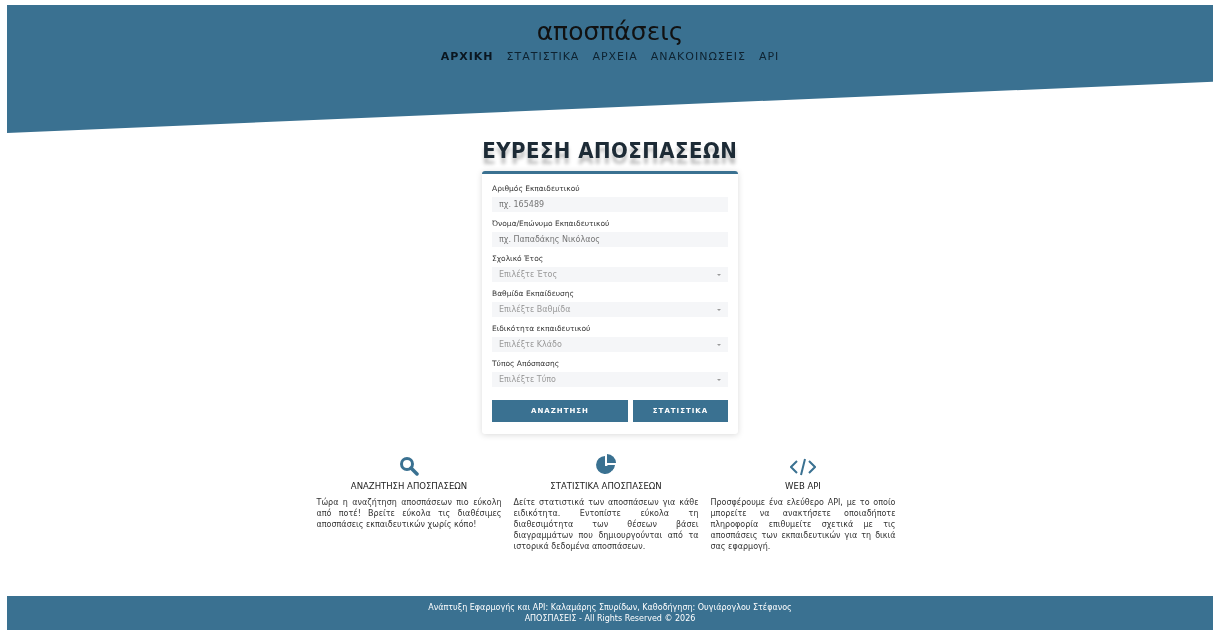 The height and width of the screenshot is (630, 1213). I want to click on pie-chart-icon, so click(606, 465).